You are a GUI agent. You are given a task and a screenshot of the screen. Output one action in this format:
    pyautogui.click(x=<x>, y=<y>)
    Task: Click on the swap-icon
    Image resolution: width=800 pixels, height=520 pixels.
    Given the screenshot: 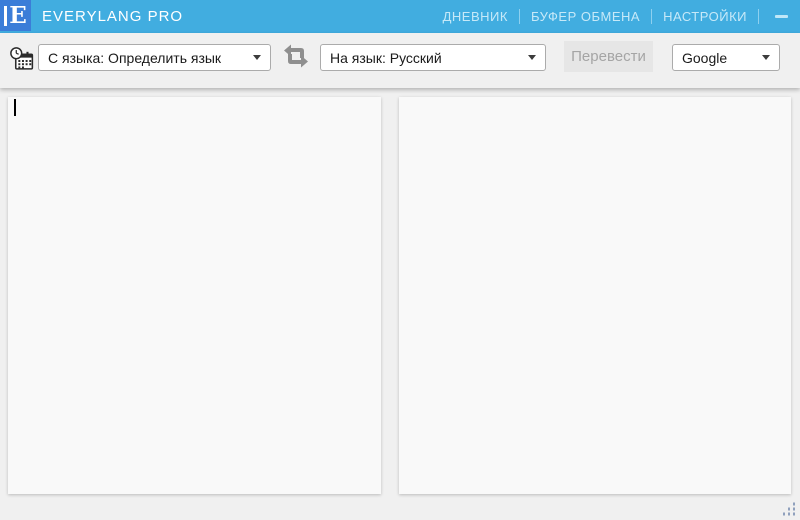 What is the action you would take?
    pyautogui.click(x=296, y=56)
    